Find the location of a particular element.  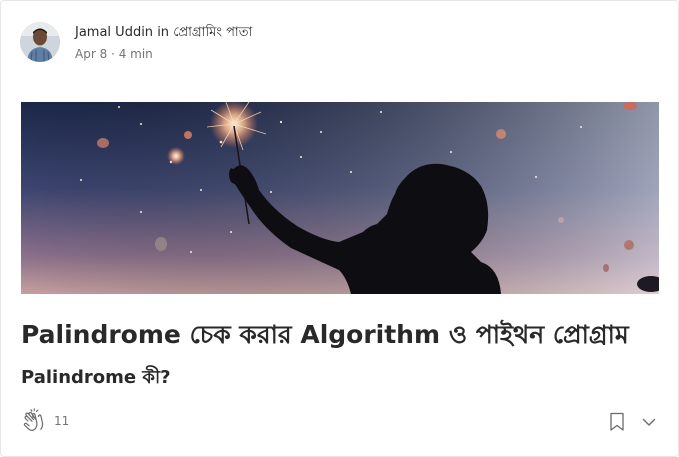

author-name: Jamal Uddin is located at coordinates (114, 32).